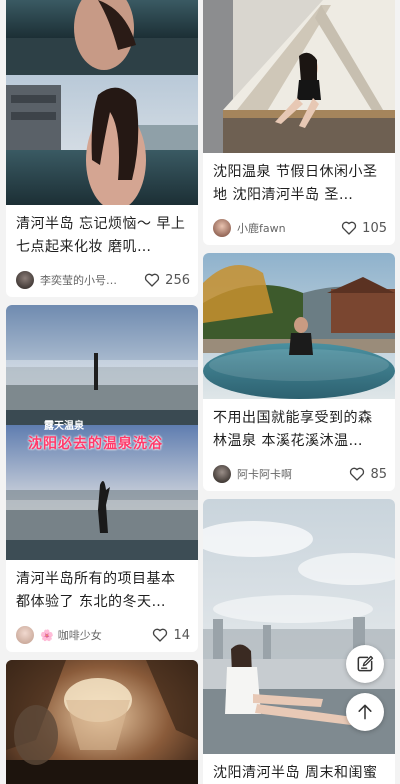 This screenshot has width=400, height=784. I want to click on note-card, so click(102, 722).